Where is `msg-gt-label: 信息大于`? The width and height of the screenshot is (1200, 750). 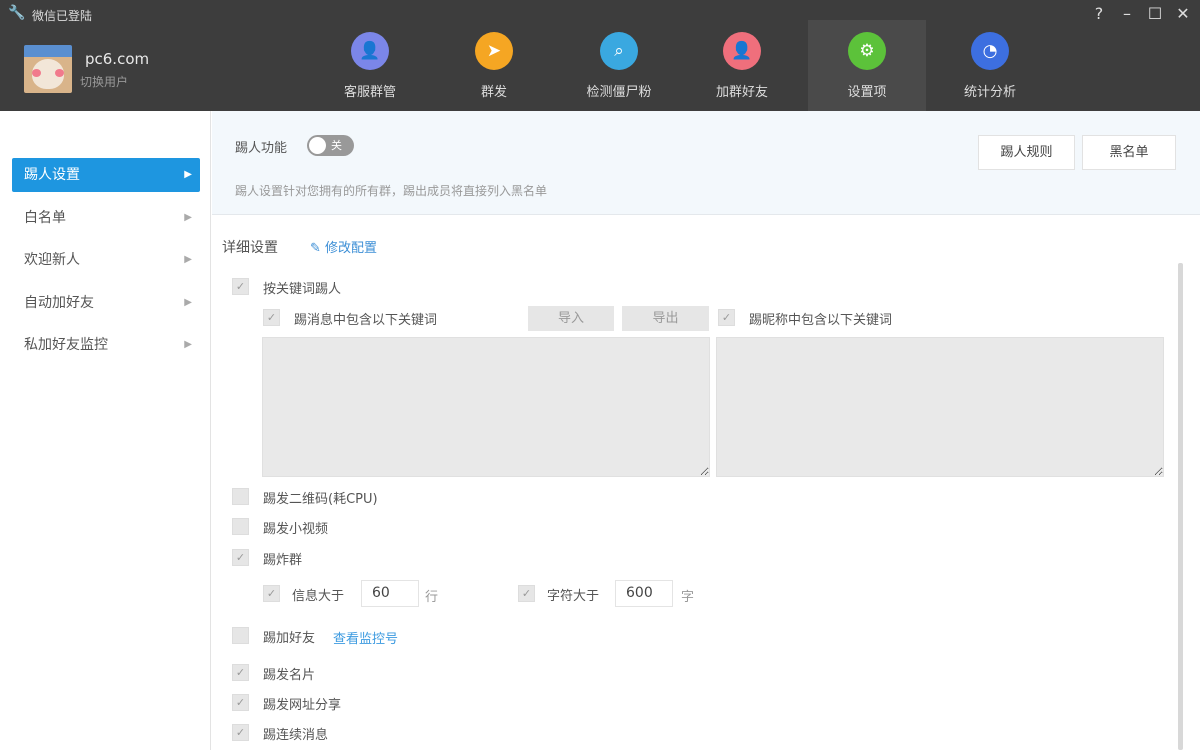
msg-gt-label: 信息大于 is located at coordinates (318, 596).